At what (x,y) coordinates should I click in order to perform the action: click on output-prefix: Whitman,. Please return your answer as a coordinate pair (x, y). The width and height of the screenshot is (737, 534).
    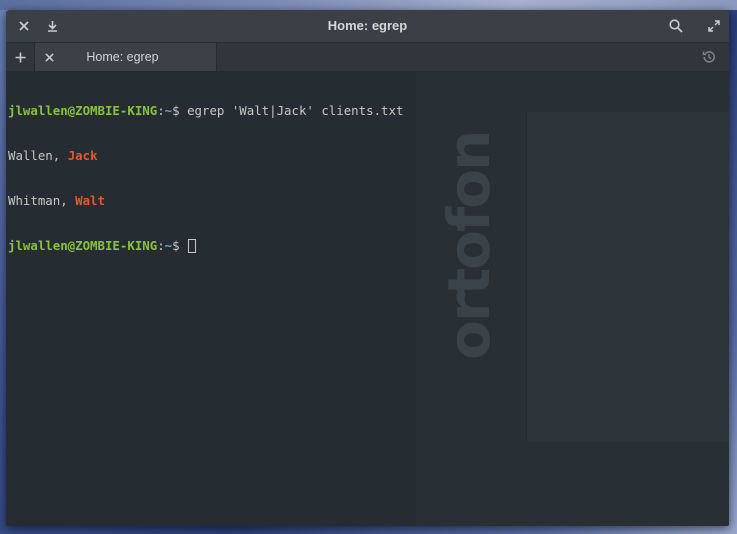
    Looking at the image, I should click on (42, 200).